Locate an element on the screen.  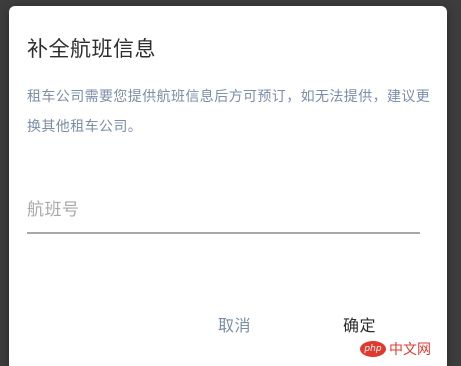
dialog-title: 补全航班信息 is located at coordinates (91, 49).